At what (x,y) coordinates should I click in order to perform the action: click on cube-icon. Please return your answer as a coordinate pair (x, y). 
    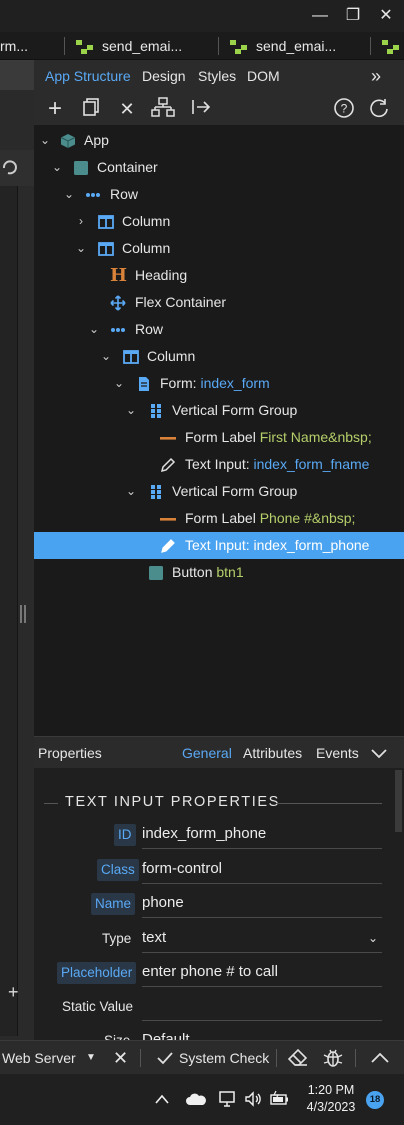
    Looking at the image, I should click on (68, 141).